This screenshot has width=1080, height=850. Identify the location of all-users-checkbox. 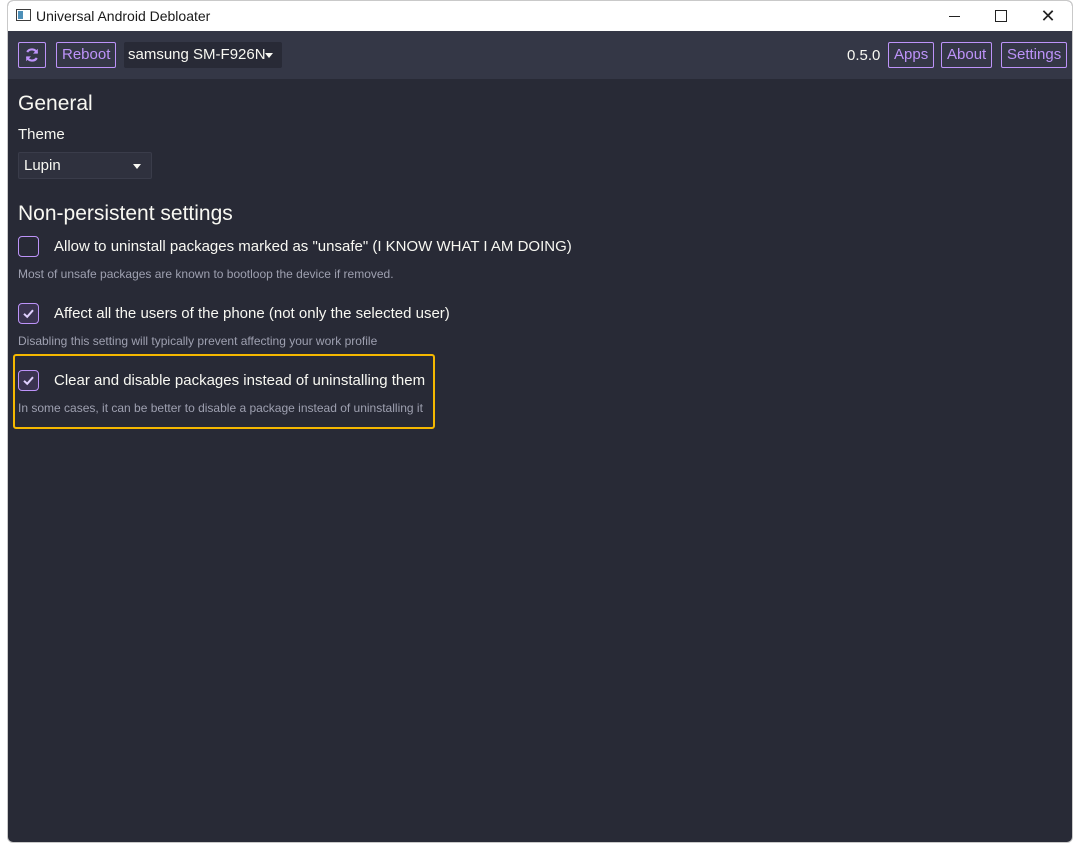
(28, 313).